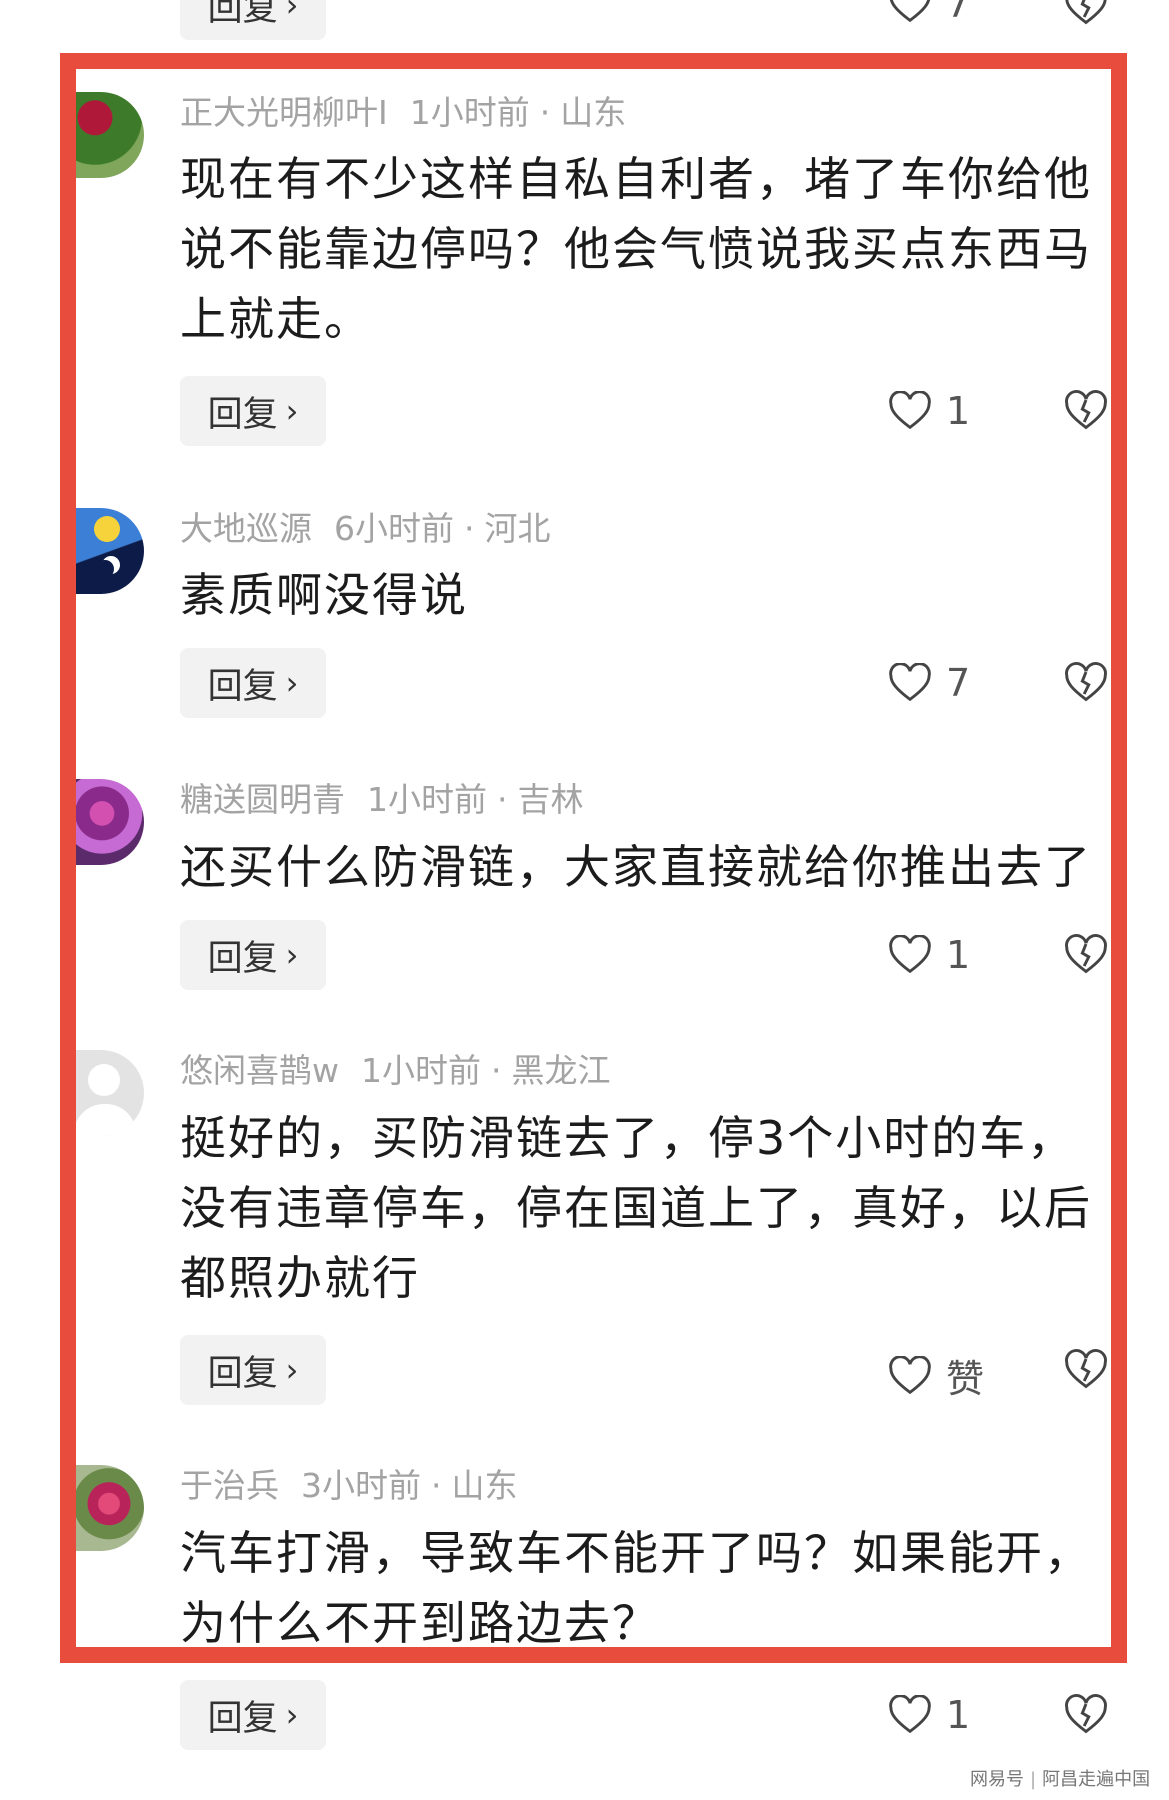  I want to click on like-button: 7, so click(937, 13).